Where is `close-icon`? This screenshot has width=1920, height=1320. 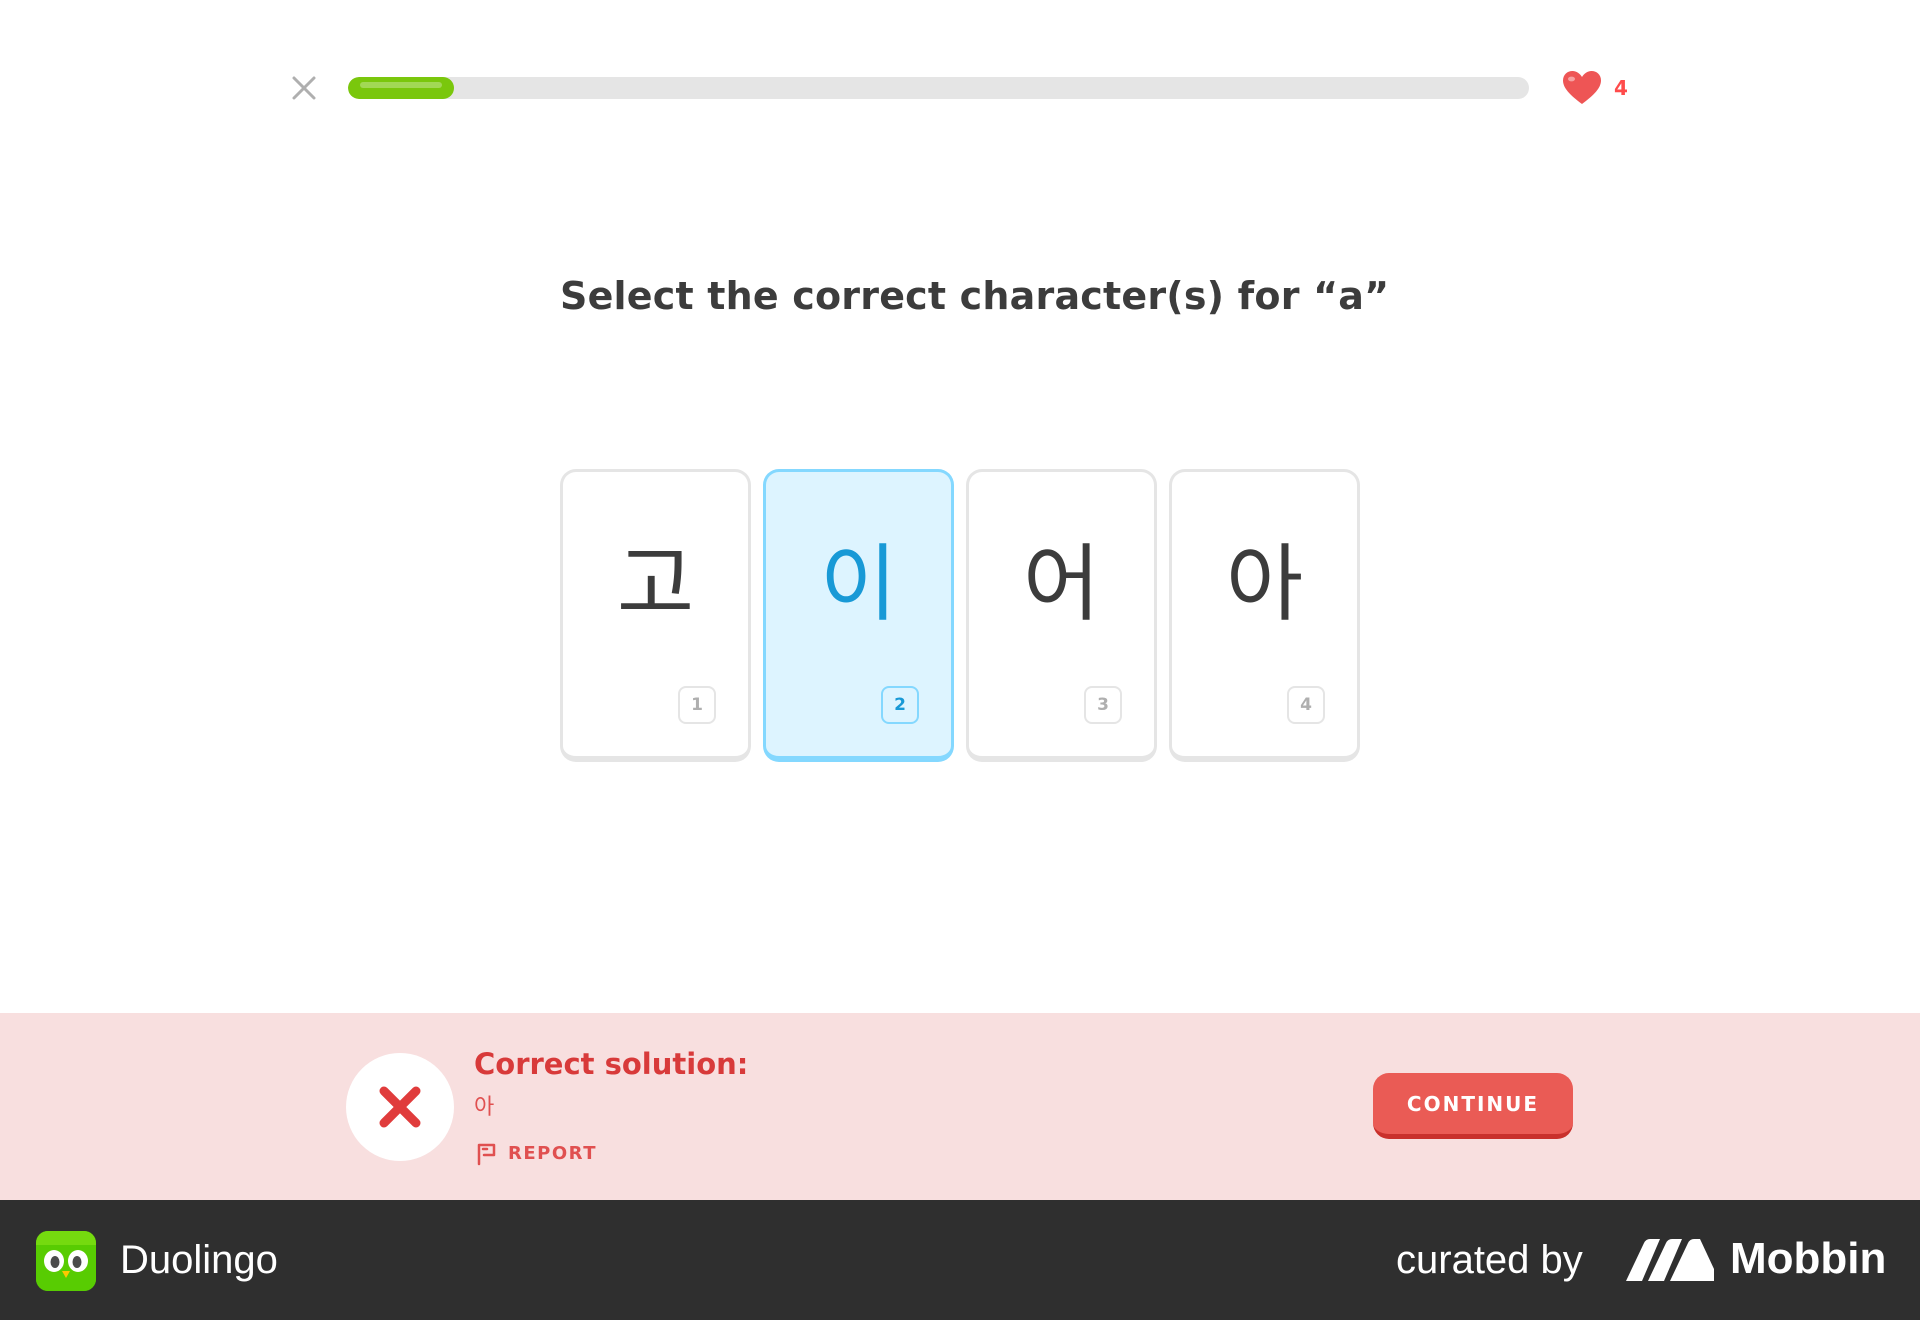
close-icon is located at coordinates (304, 88).